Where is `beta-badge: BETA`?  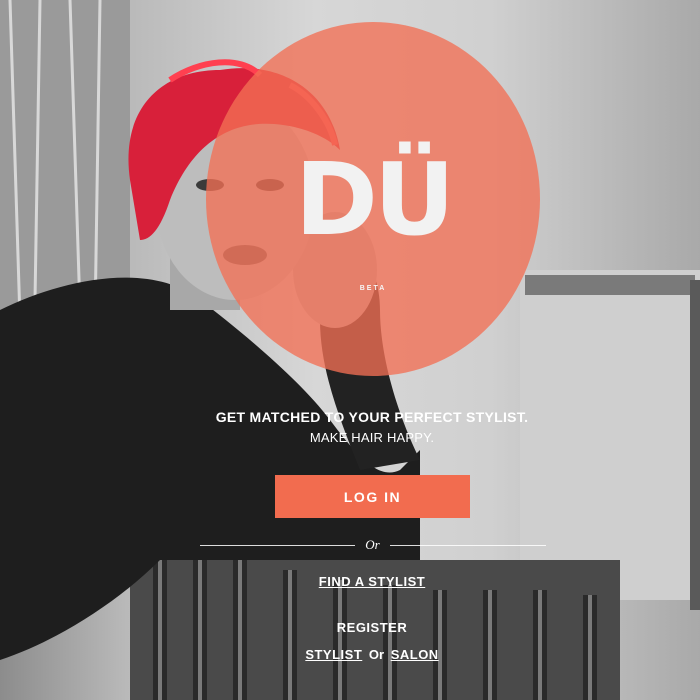
beta-badge: BETA is located at coordinates (373, 288).